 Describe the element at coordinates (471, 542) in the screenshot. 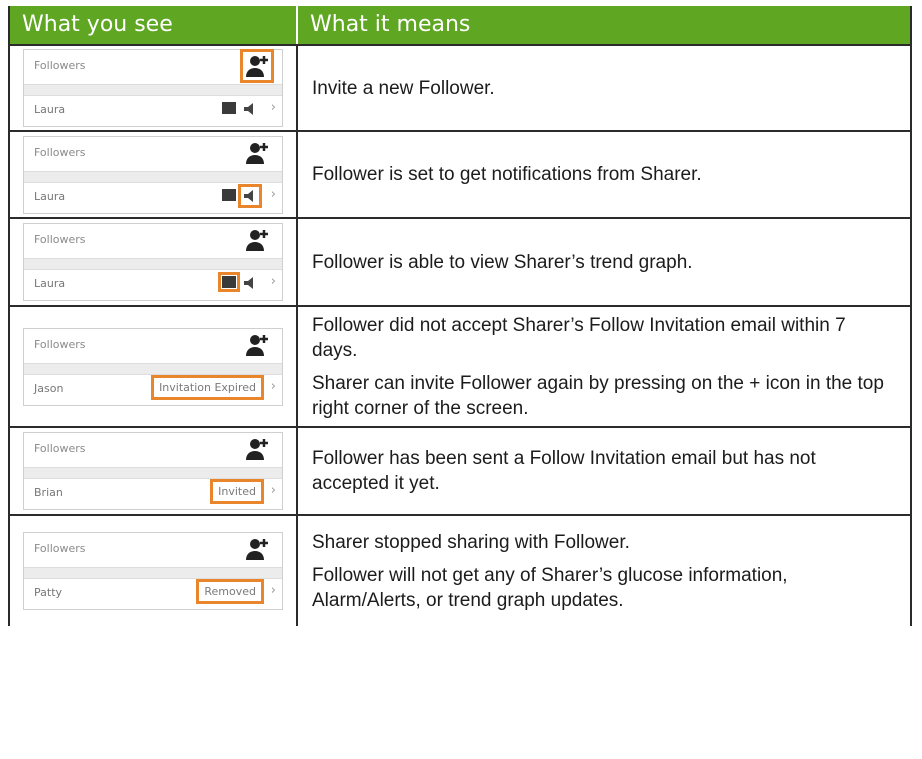

I see `row-description: Sharer stopped sharing with Follower.` at that location.